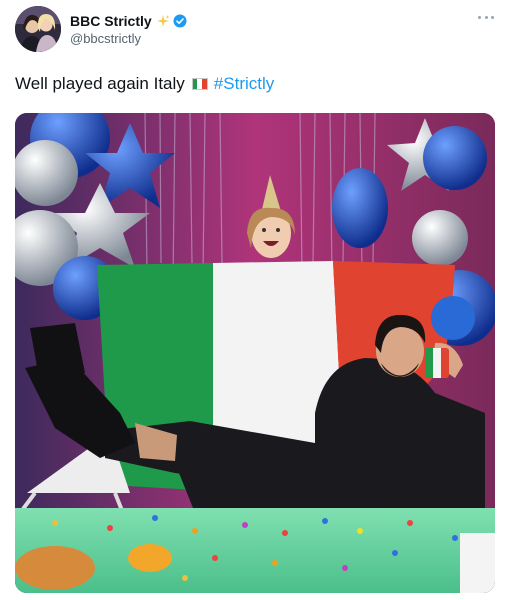 The width and height of the screenshot is (510, 600). Describe the element at coordinates (180, 21) in the screenshot. I see `verified-badge-icon` at that location.